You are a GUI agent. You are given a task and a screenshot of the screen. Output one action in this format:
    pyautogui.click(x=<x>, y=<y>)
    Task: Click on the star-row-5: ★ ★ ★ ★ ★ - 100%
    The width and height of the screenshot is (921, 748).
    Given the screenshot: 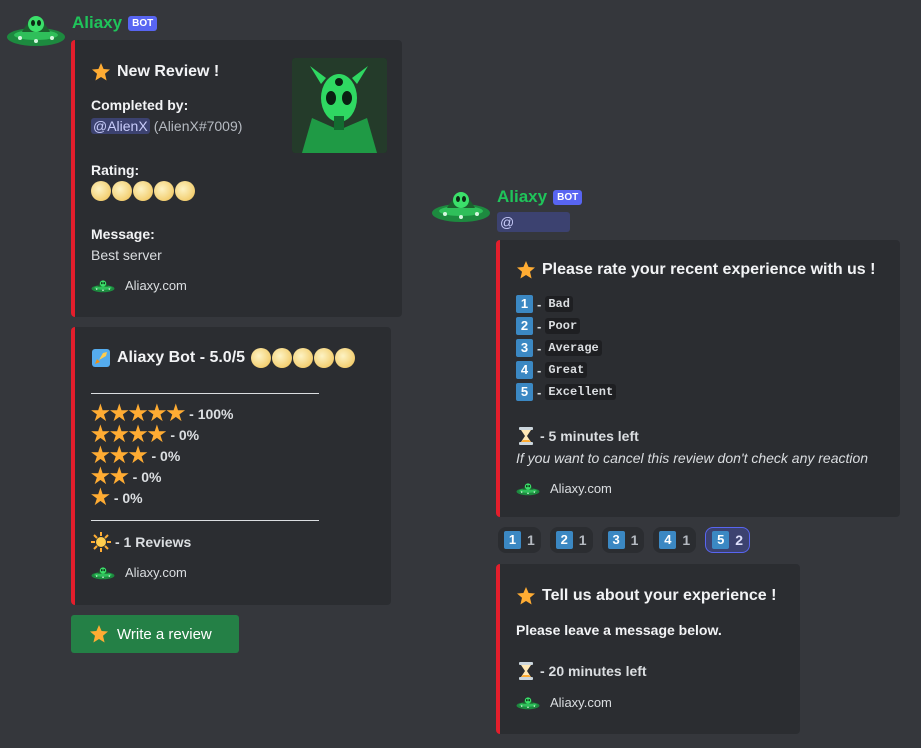 What is the action you would take?
    pyautogui.click(x=162, y=413)
    